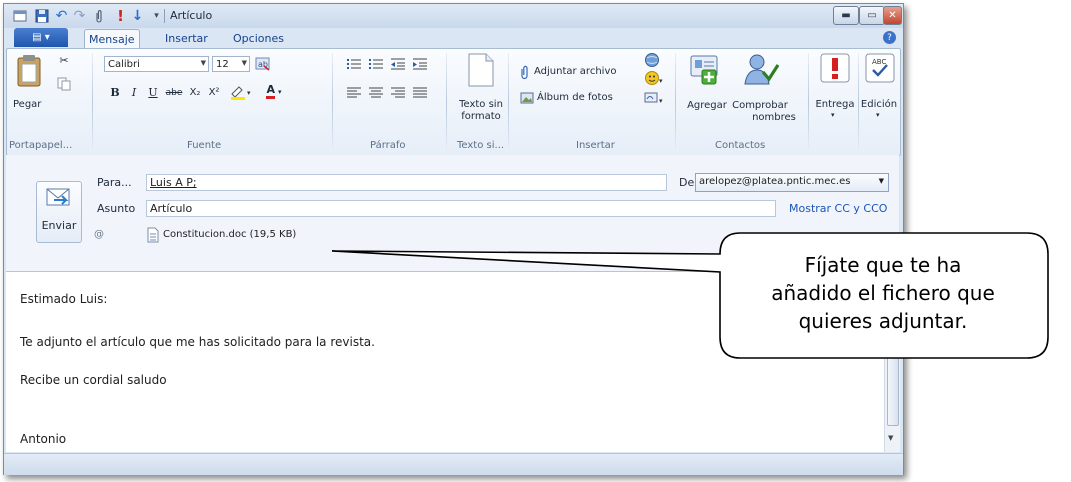 This screenshot has height=482, width=1071. What do you see at coordinates (153, 234) in the screenshot?
I see `word-document-icon` at bounding box center [153, 234].